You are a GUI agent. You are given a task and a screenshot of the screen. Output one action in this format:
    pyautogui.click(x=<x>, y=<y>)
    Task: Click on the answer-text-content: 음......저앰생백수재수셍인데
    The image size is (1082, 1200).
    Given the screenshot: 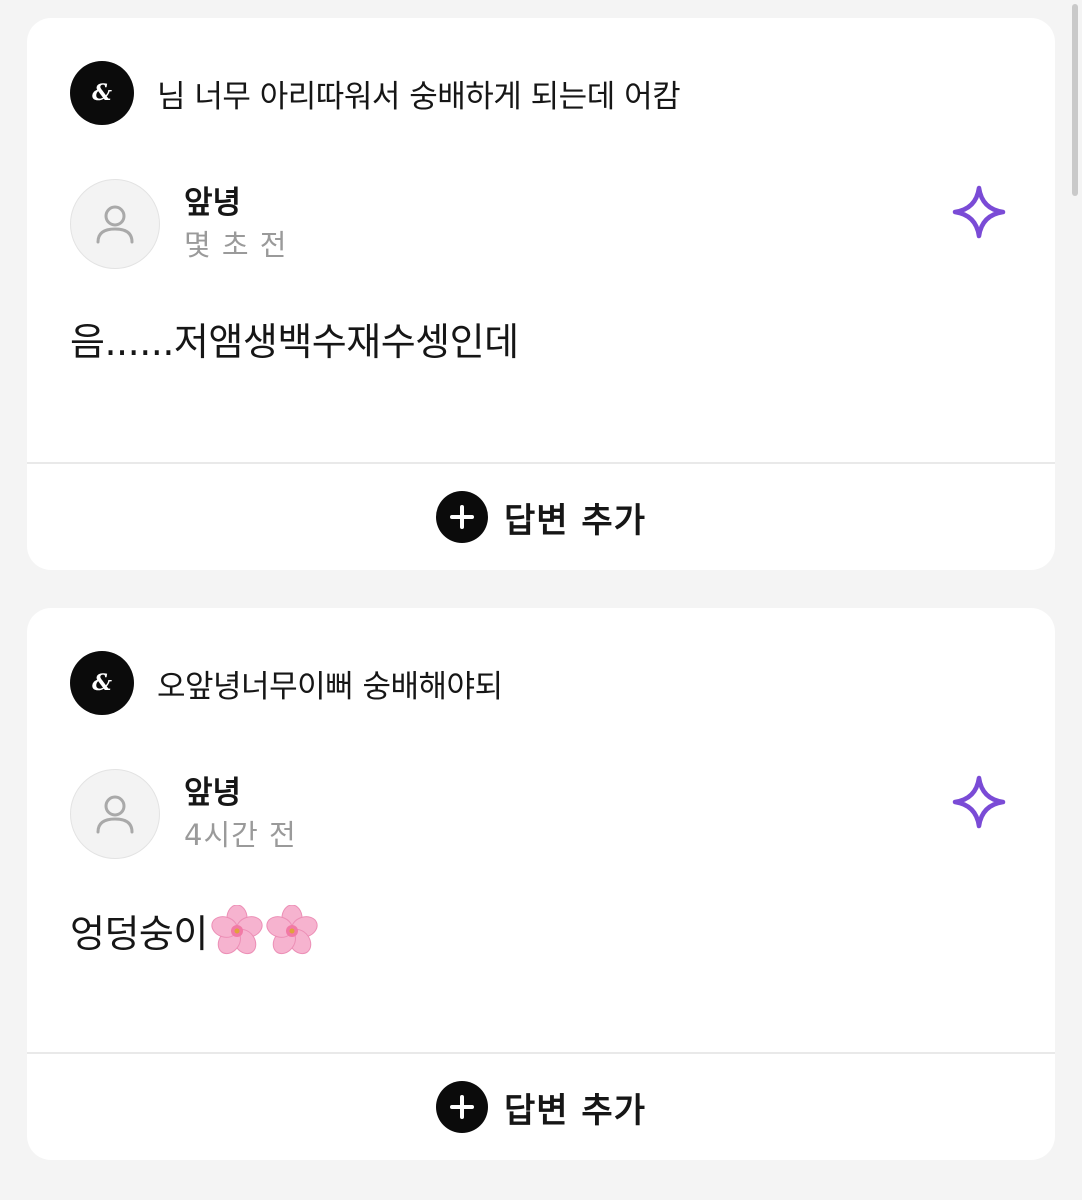 What is the action you would take?
    pyautogui.click(x=294, y=342)
    